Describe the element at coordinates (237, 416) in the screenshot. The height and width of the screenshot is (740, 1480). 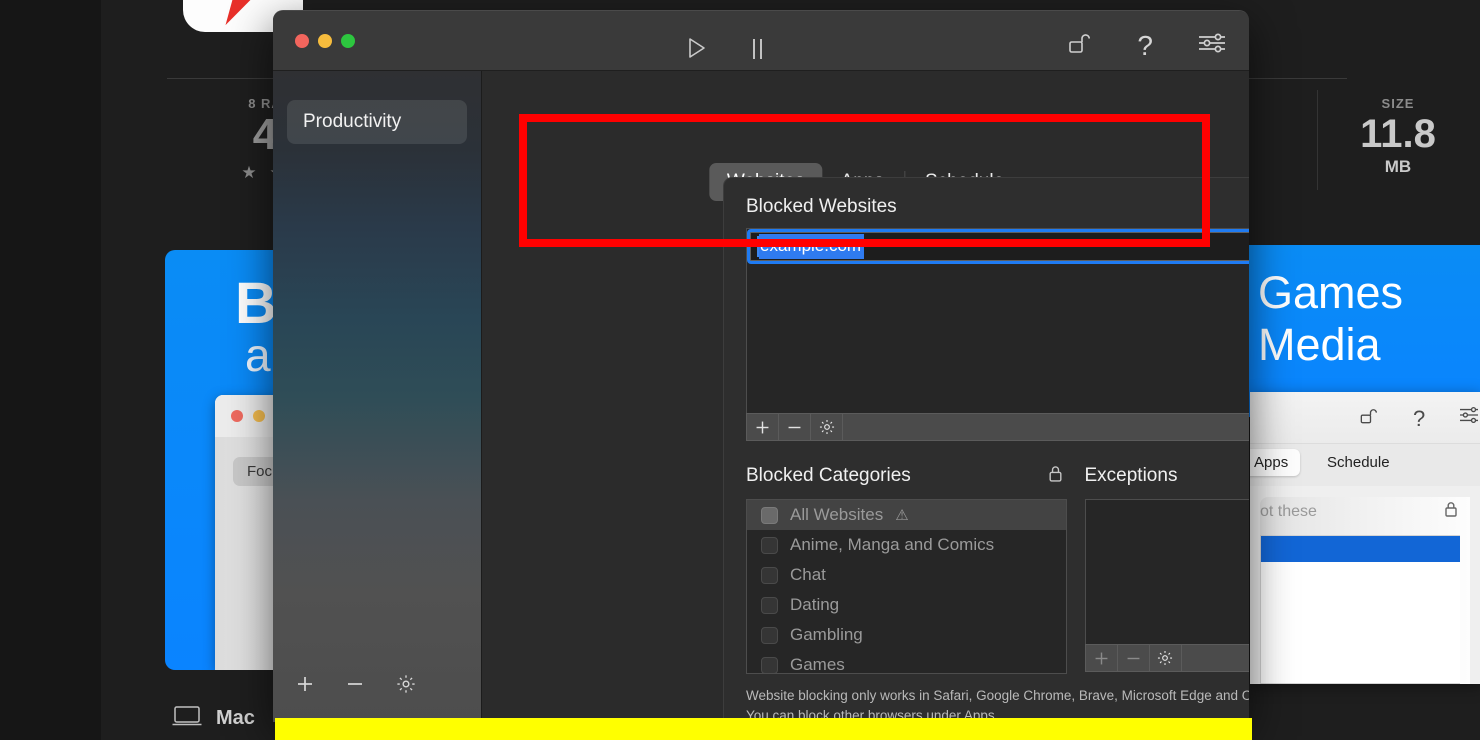
I see `mini-close-dot` at that location.